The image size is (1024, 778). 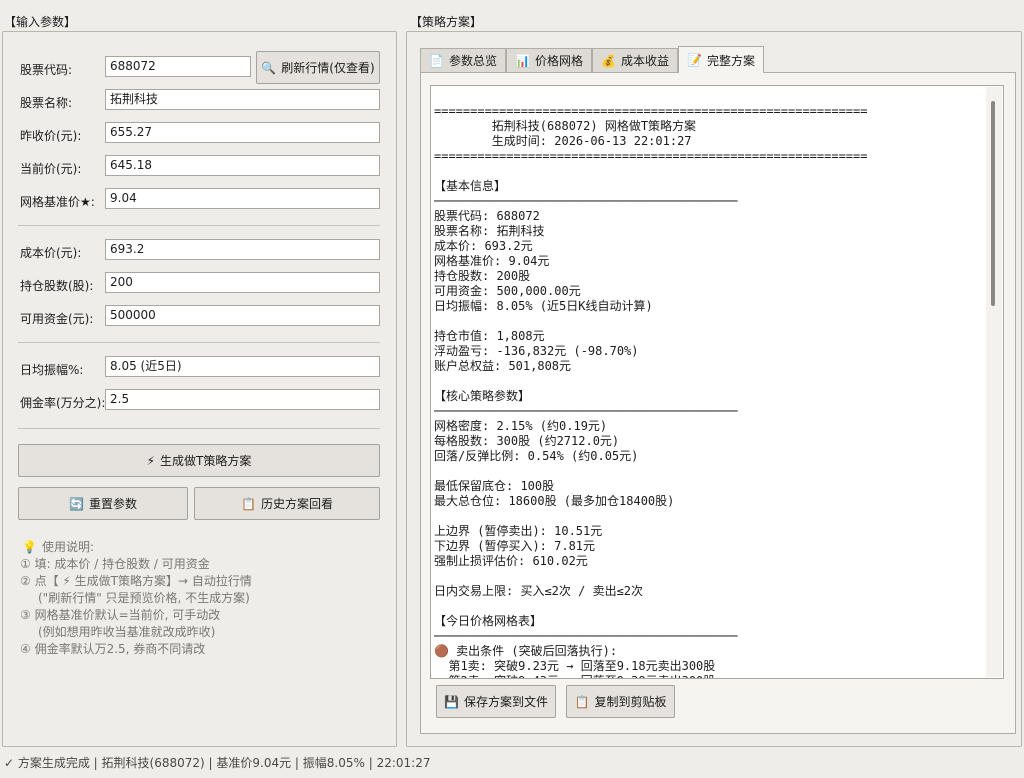 What do you see at coordinates (242, 249) in the screenshot?
I see `cost-price-input: 693.2` at bounding box center [242, 249].